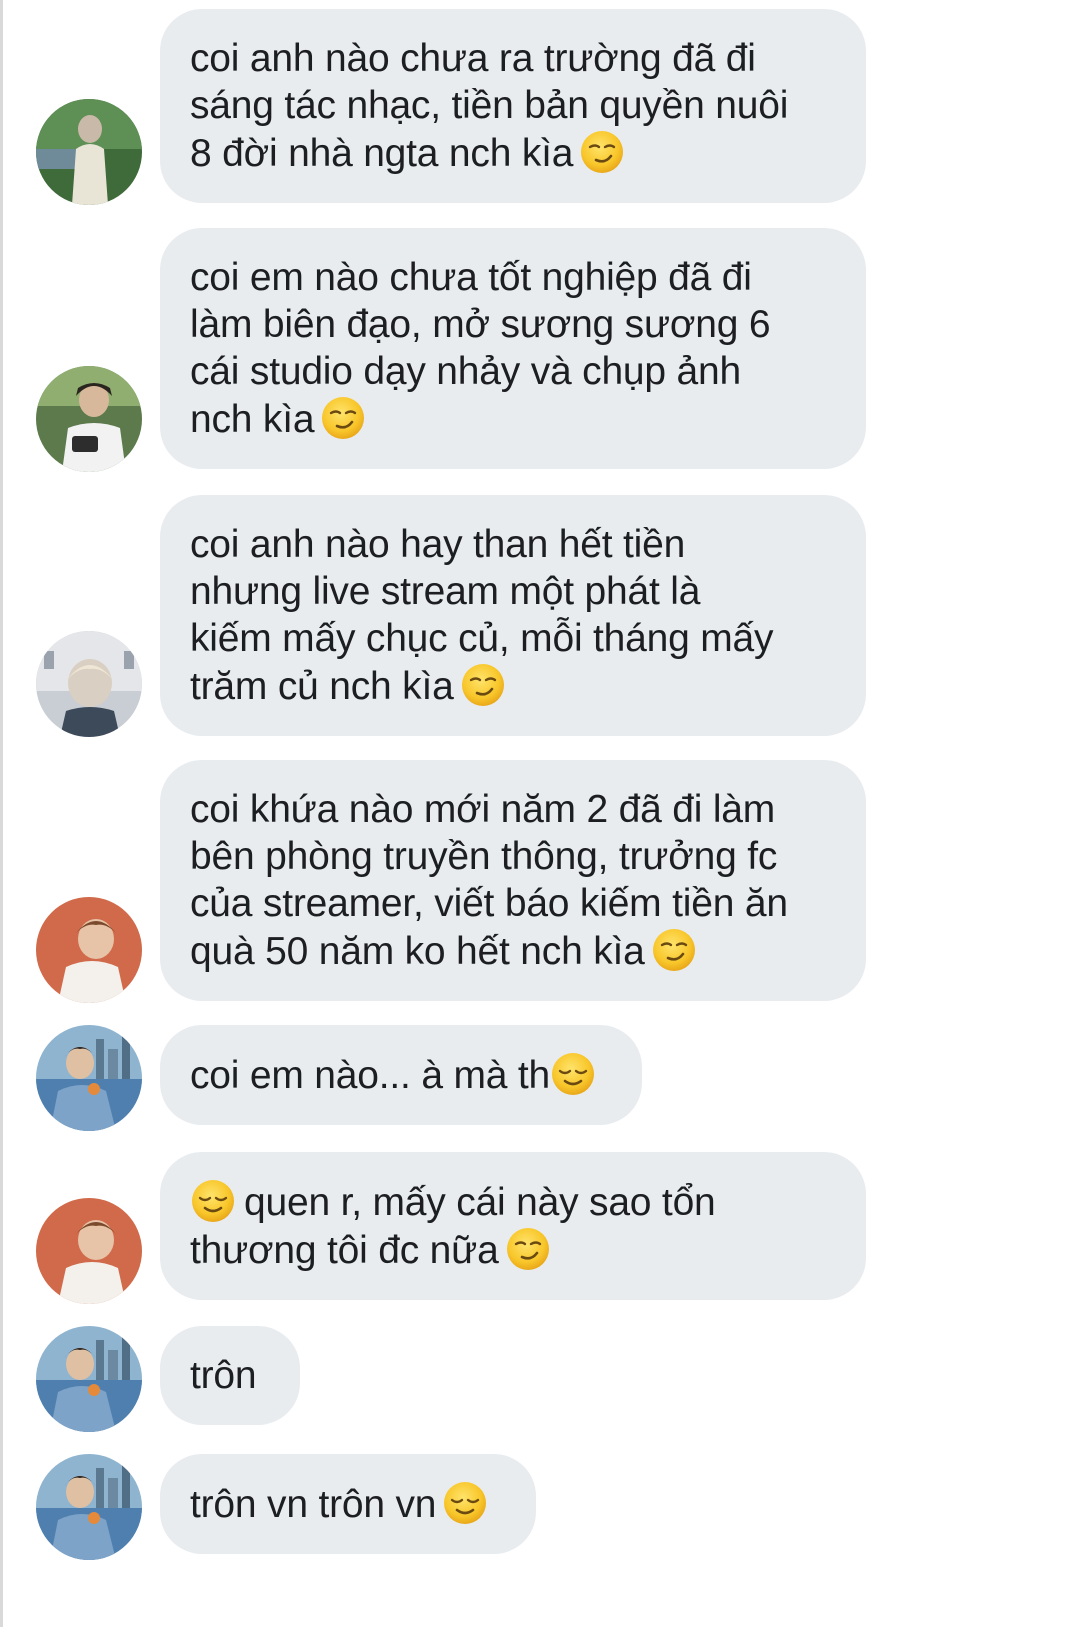 The width and height of the screenshot is (1080, 1627). What do you see at coordinates (445, 591) in the screenshot?
I see `message-line: nhưng live stream một phát là` at bounding box center [445, 591].